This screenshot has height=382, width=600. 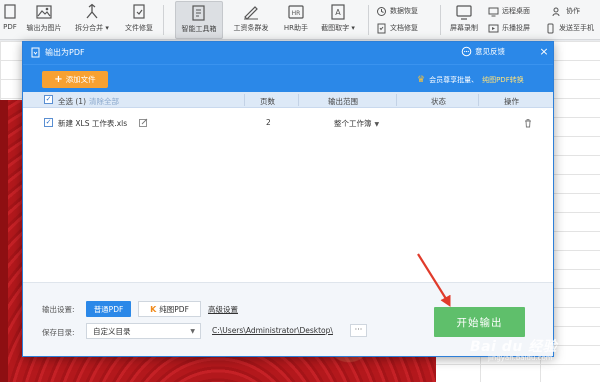 I want to click on ocr-icon: A, so click(x=338, y=12).